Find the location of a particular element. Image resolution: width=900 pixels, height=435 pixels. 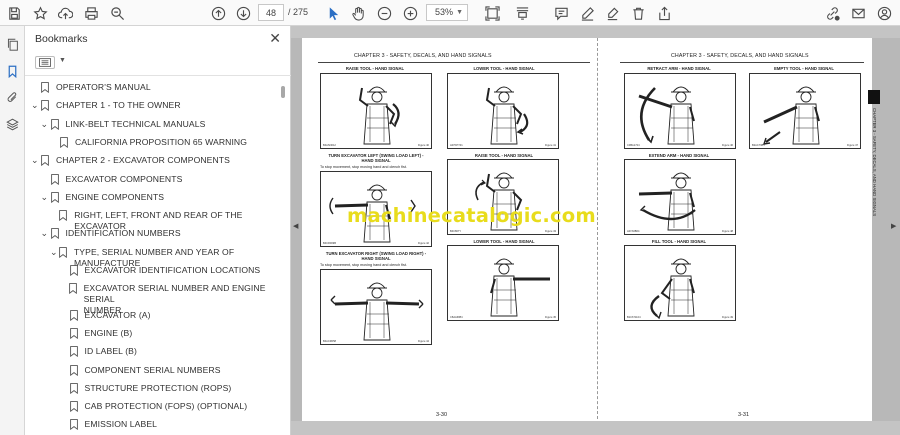

fit-page-icon is located at coordinates (492, 13).